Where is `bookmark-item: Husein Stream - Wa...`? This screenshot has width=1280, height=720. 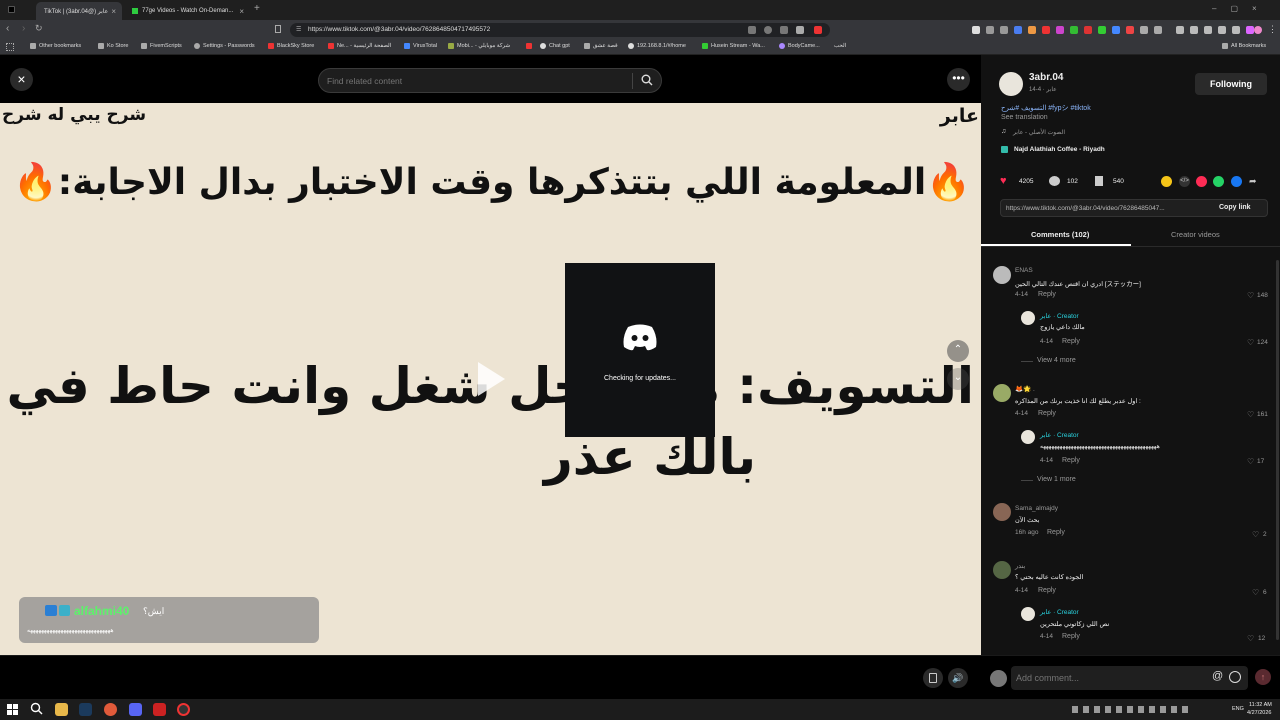
bookmark-item: Husein Stream - Wa... is located at coordinates (733, 46).